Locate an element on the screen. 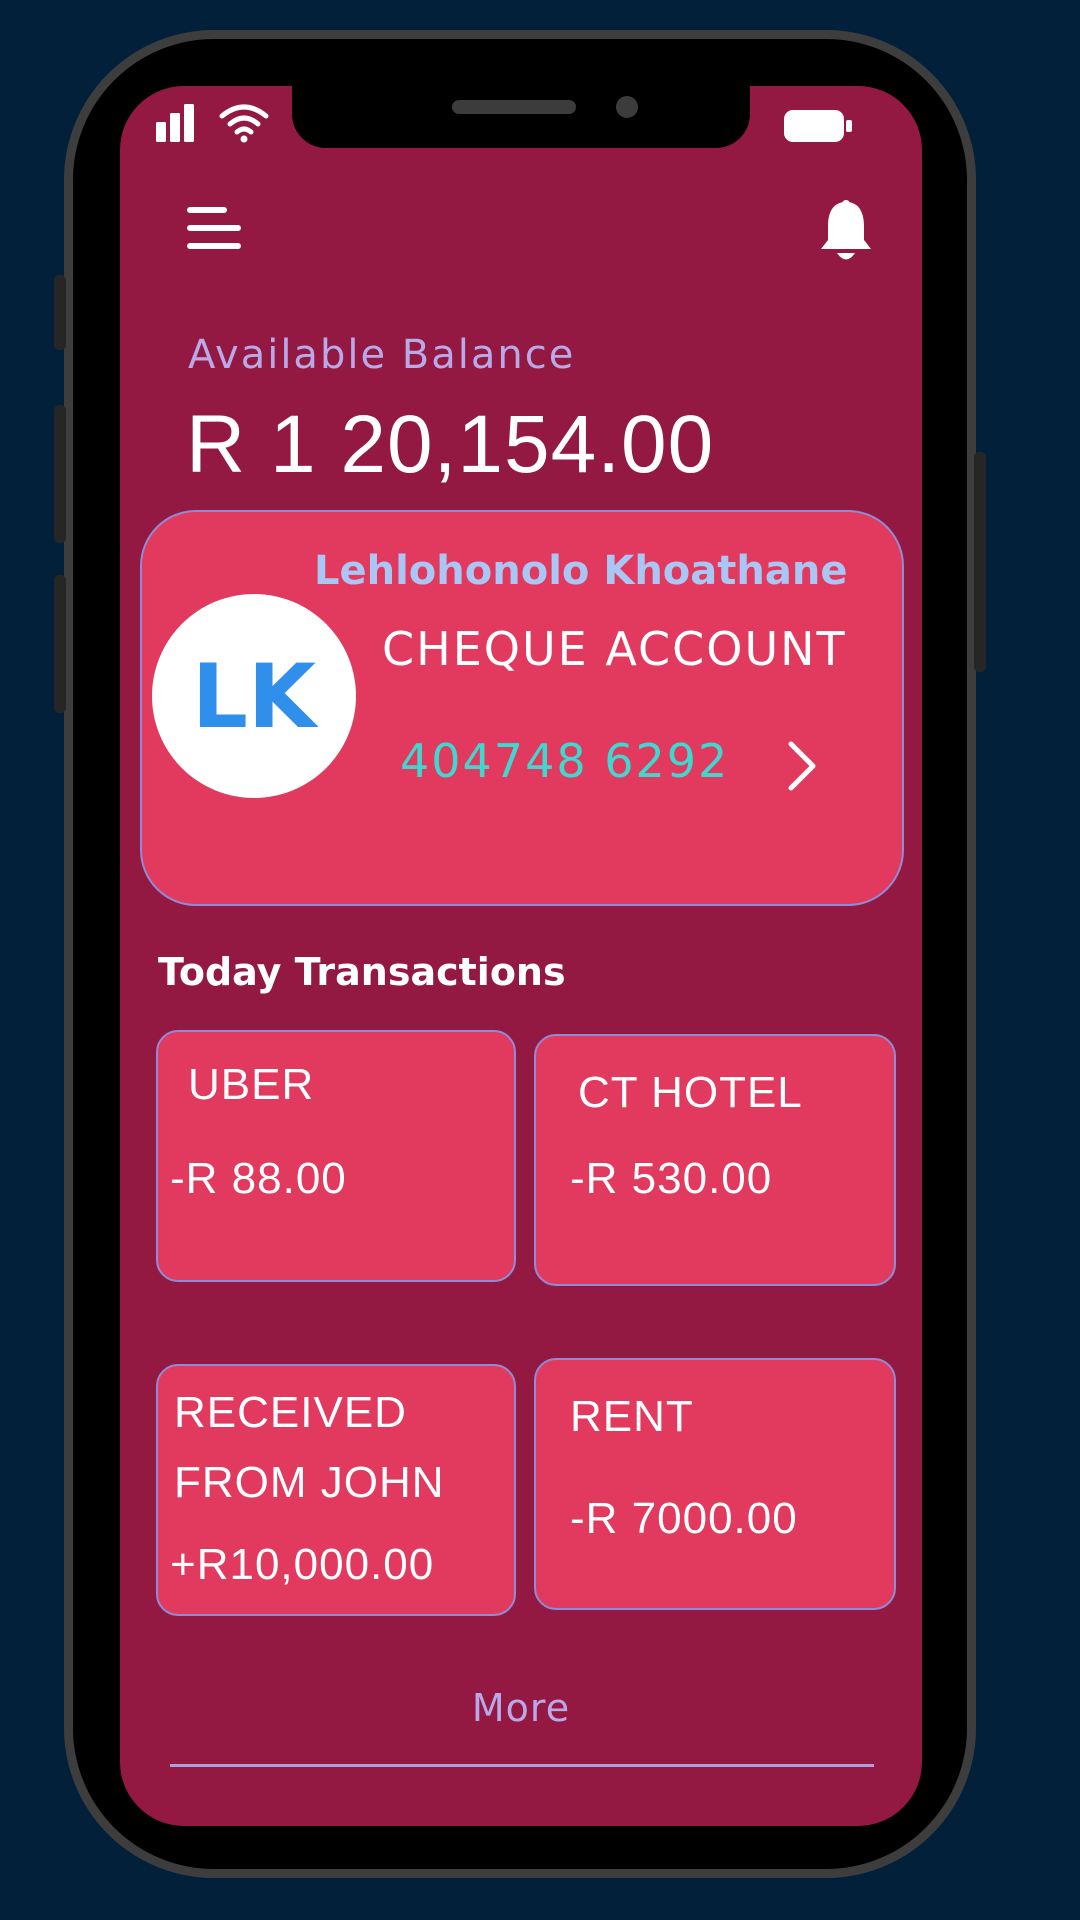 The image size is (1080, 1920). power-button is located at coordinates (980, 562).